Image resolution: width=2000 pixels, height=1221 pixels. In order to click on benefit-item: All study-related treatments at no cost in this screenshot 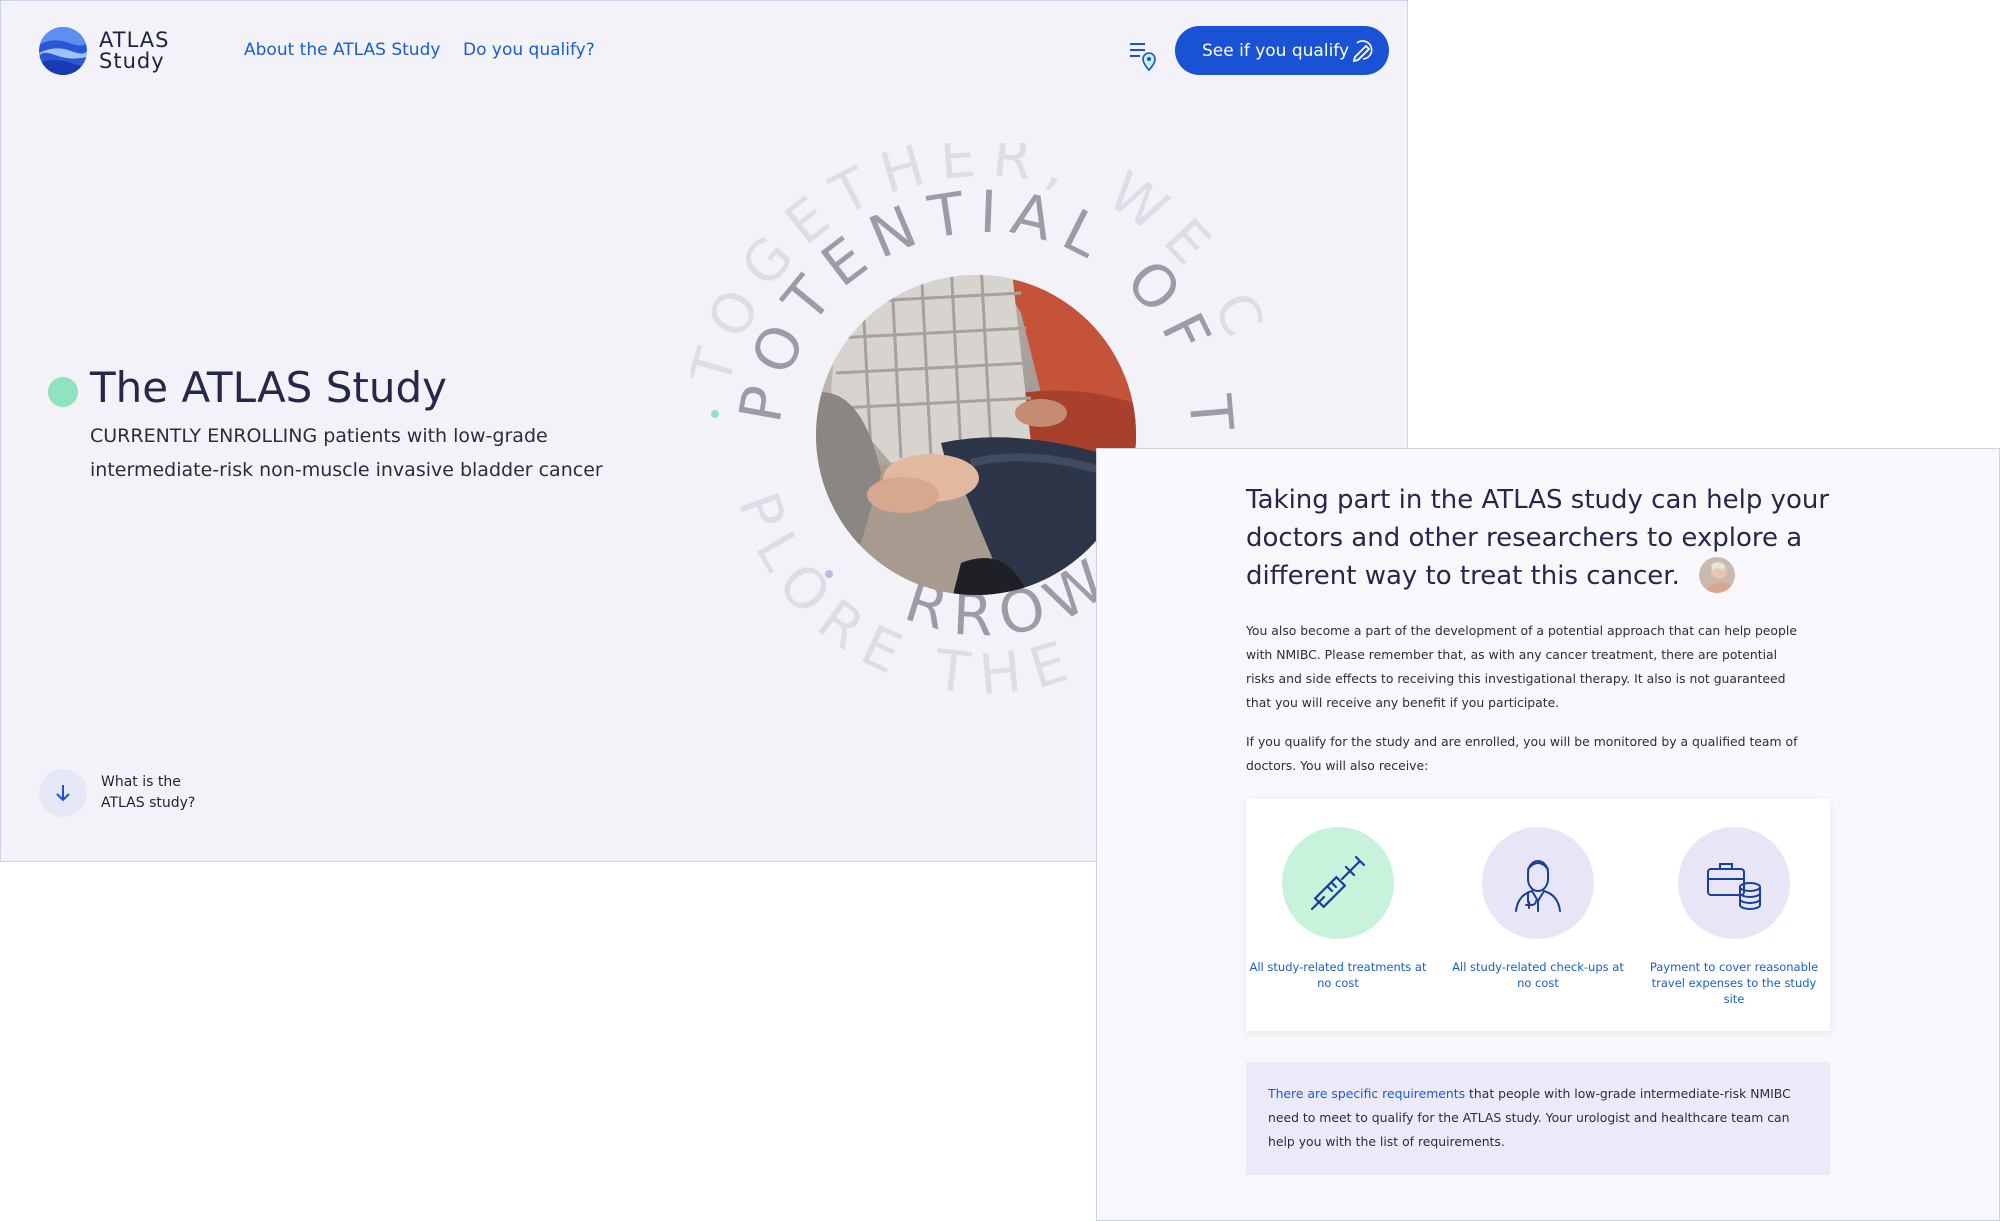, I will do `click(1338, 909)`.